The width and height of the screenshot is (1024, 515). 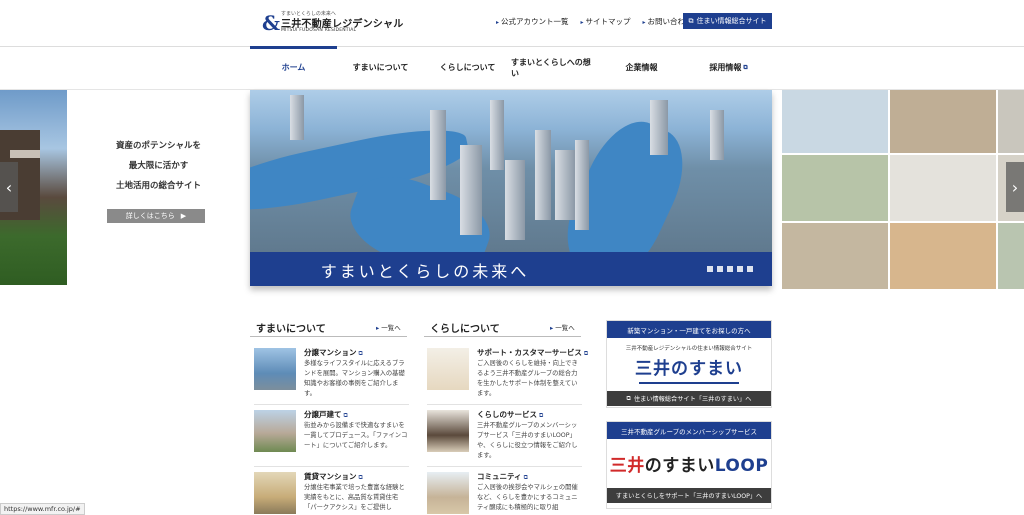 I want to click on card-title: サポート・カスタマーサービス ⧉, so click(x=532, y=352).